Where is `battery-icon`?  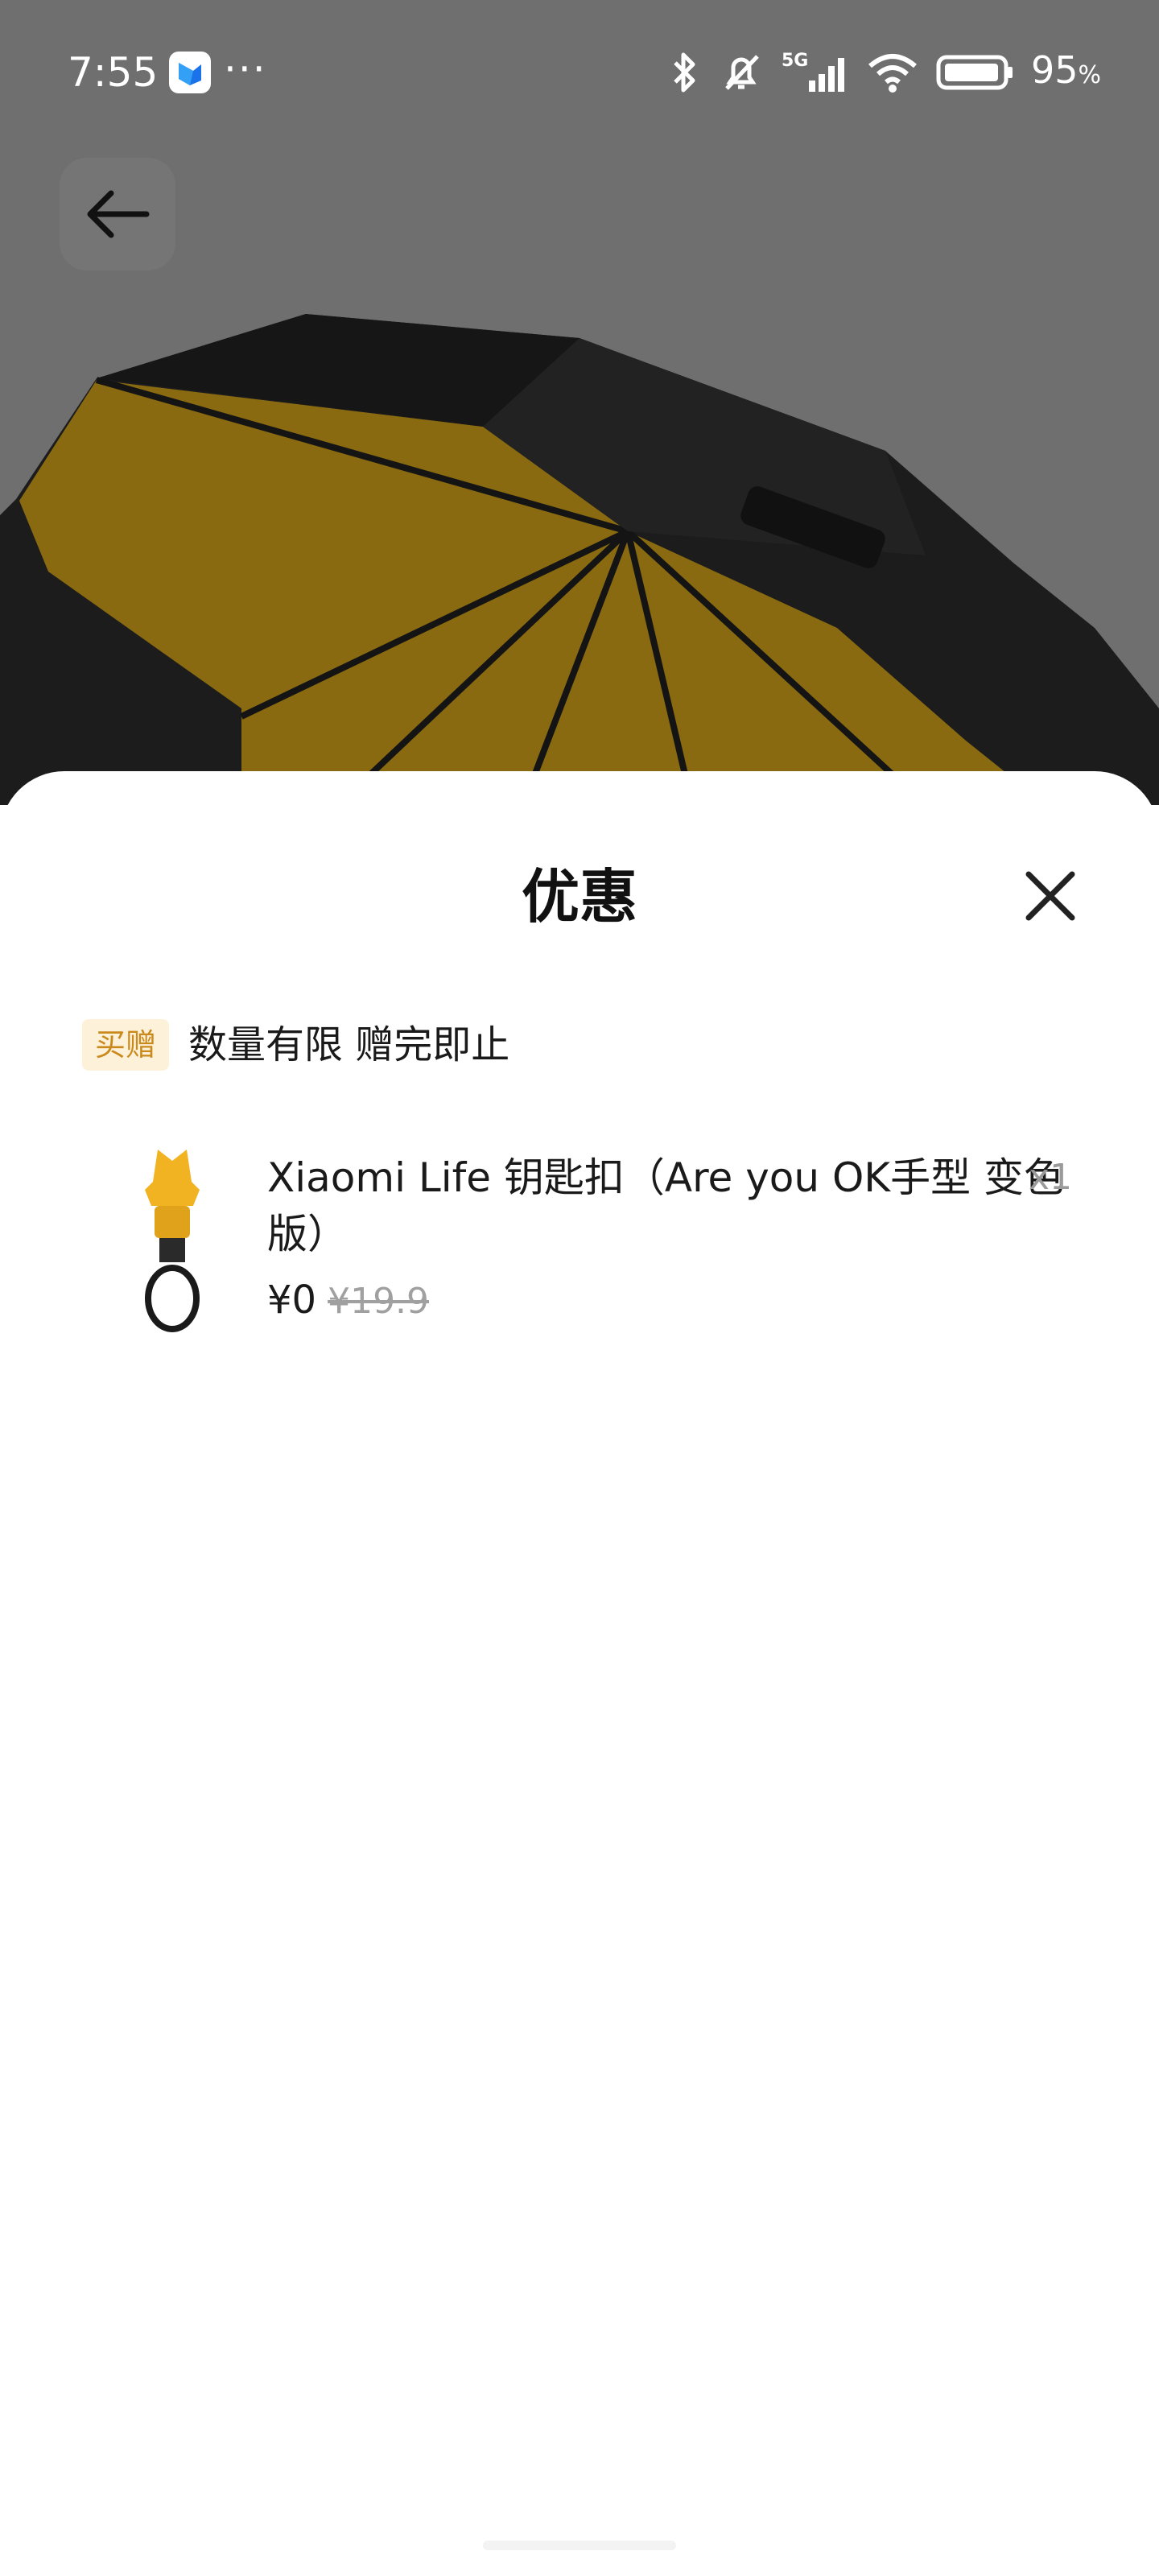 battery-icon is located at coordinates (974, 72).